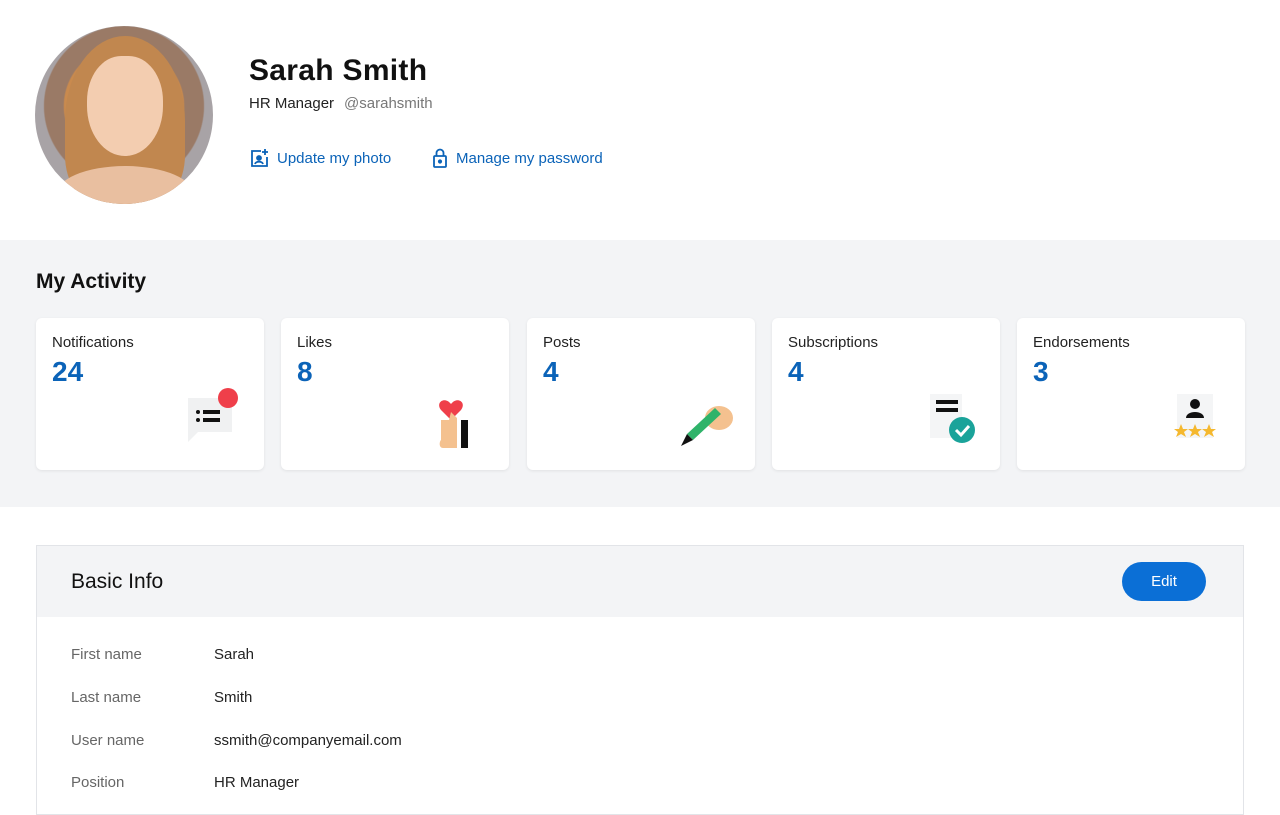 The image size is (1280, 815). What do you see at coordinates (707, 426) in the screenshot?
I see `pencil-hand-icon` at bounding box center [707, 426].